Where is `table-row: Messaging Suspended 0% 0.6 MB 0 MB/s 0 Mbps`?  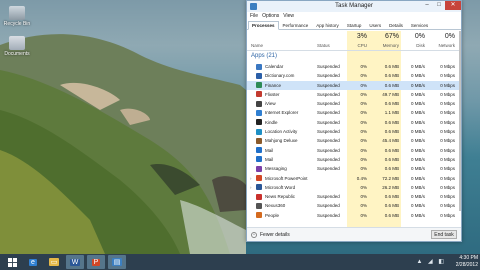 table-row: Messaging Suspended 0% 0.6 MB 0 MB/s 0 Mbps is located at coordinates (354, 168).